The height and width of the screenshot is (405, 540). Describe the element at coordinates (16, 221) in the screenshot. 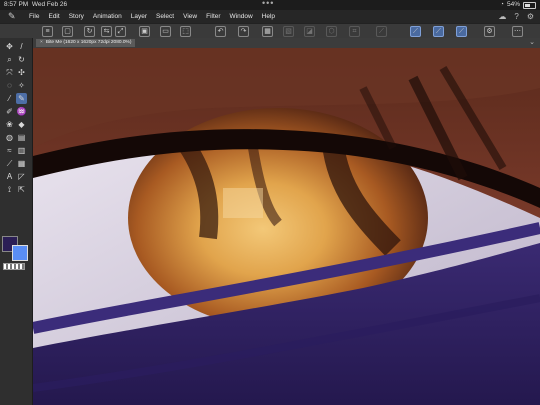

I see `tool-palette: ✥ / ⌕ ↻ ⤧ ✣ ◌ ✧ ⁄ ✎ ✐ ♒ ❀ ◆ ◍ ▤ ≈ ▥ ⟋ ▦ A ◸ ⟟ ⇱` at that location.